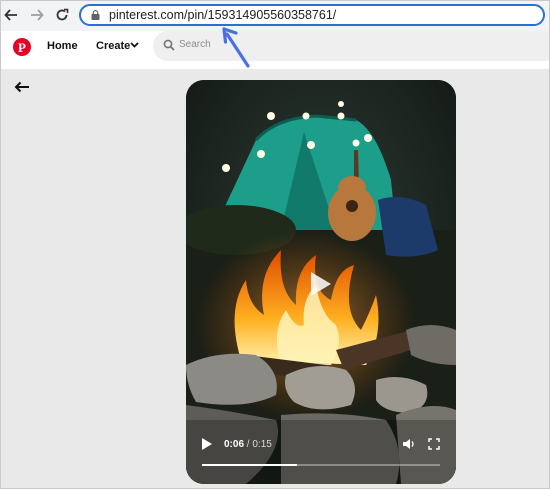 The height and width of the screenshot is (489, 550). Describe the element at coordinates (234, 444) in the screenshot. I see `current-time: 0:06` at that location.